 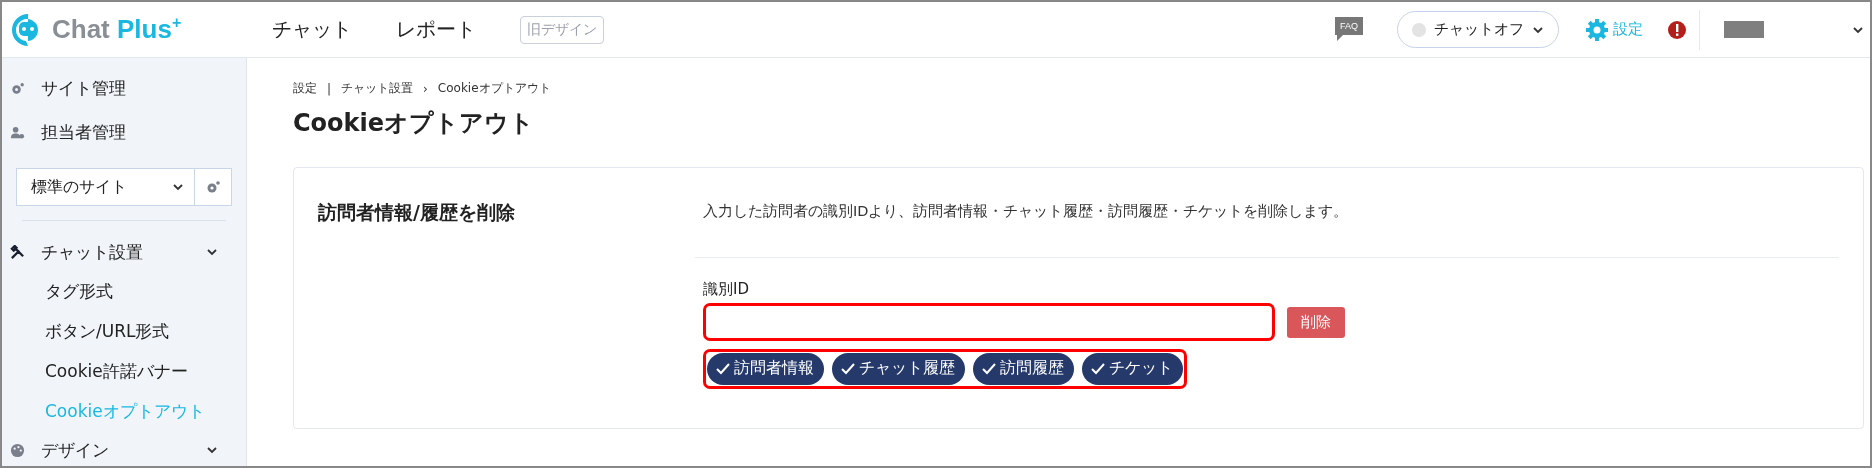 I want to click on breadcrumb-link: チャット設置, so click(x=377, y=88).